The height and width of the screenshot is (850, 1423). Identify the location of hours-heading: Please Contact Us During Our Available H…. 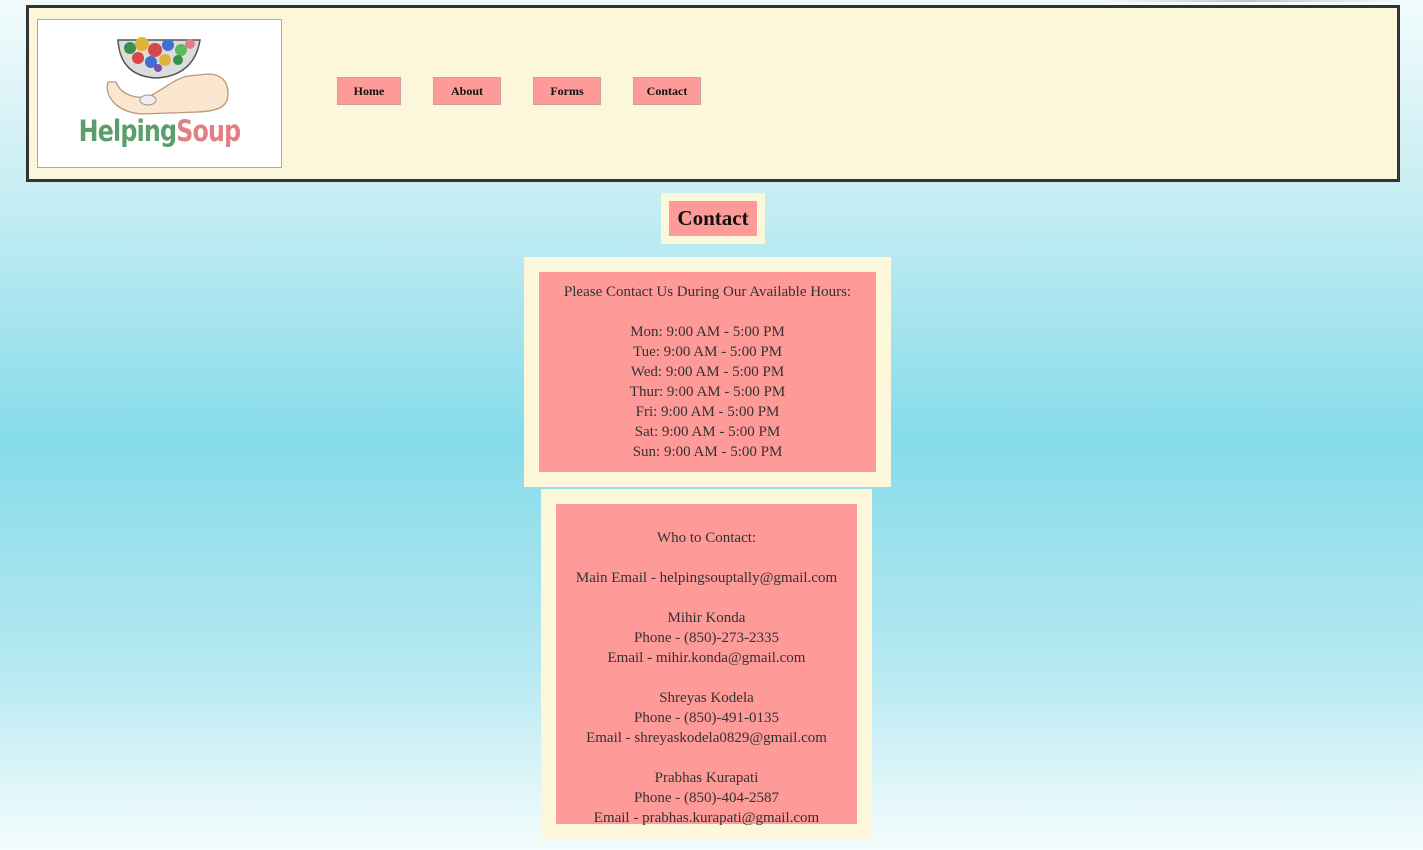
(707, 292).